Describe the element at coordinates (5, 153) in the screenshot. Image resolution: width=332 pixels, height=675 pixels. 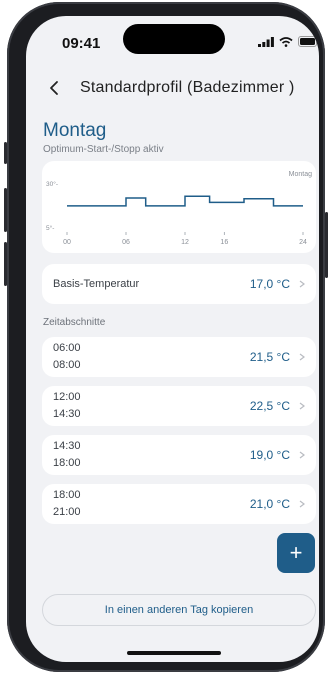
I see `mute-switch` at that location.